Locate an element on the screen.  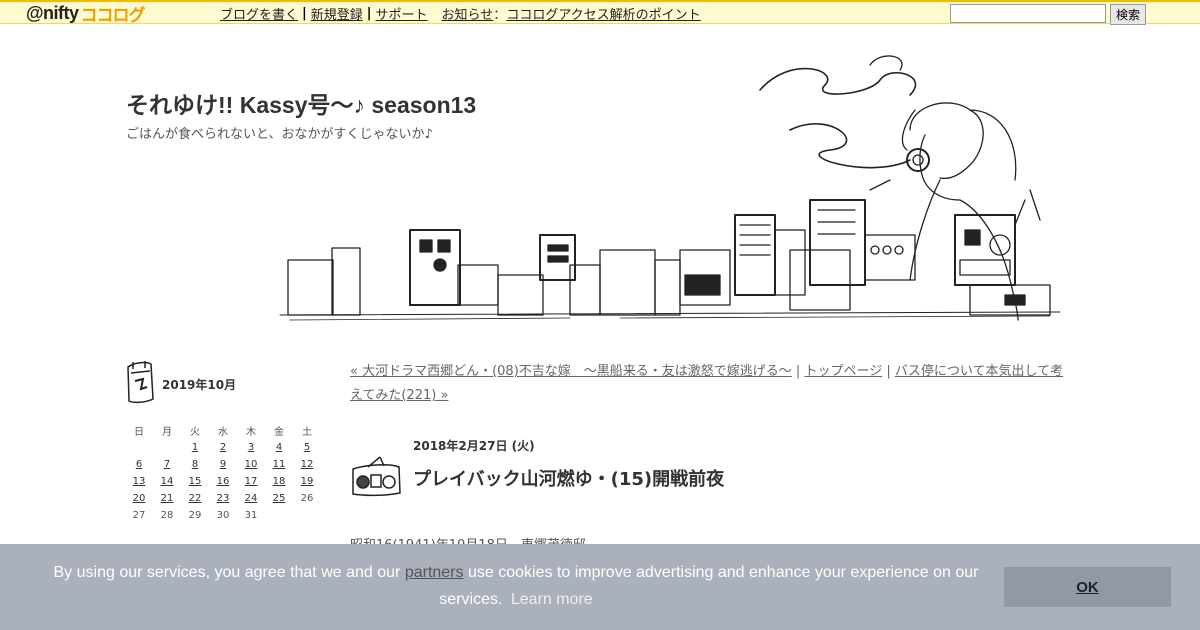
calendar-day-link: 23 is located at coordinates (223, 498).